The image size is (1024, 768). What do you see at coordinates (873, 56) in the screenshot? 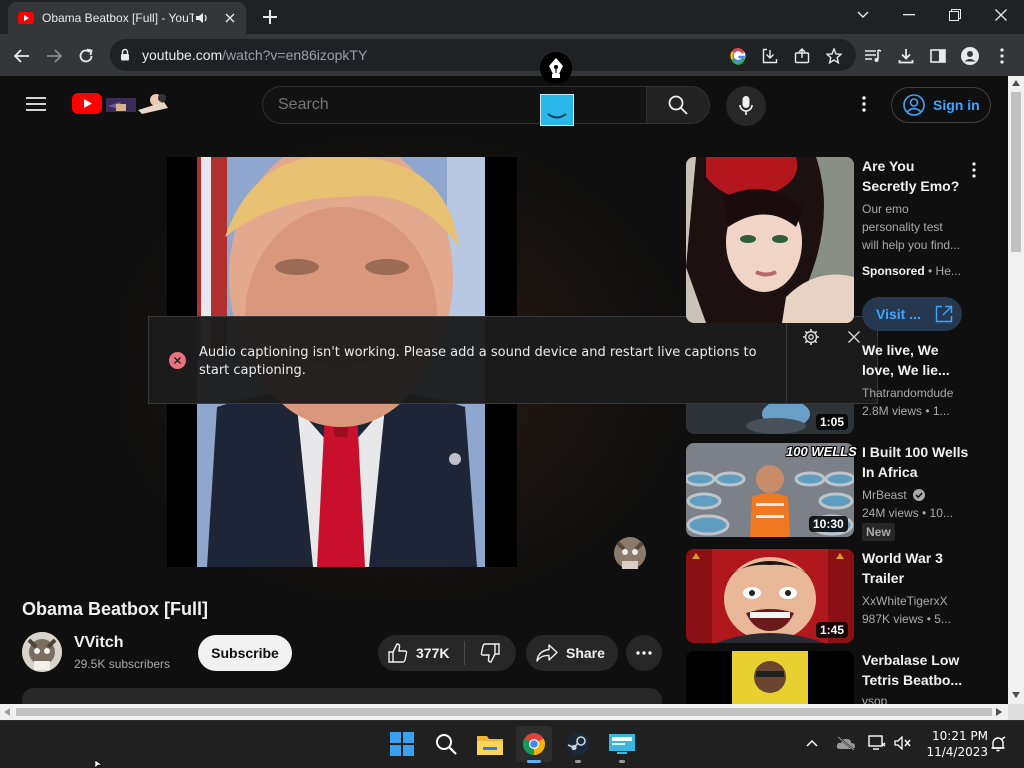
I see `media-control-icon` at bounding box center [873, 56].